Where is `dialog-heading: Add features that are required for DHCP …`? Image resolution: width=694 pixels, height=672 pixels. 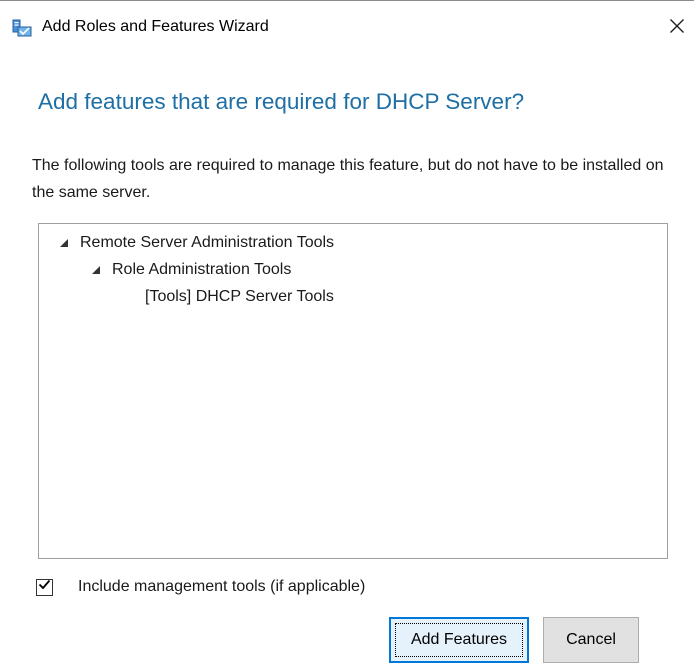
dialog-heading: Add features that are required for DHCP … is located at coordinates (281, 101).